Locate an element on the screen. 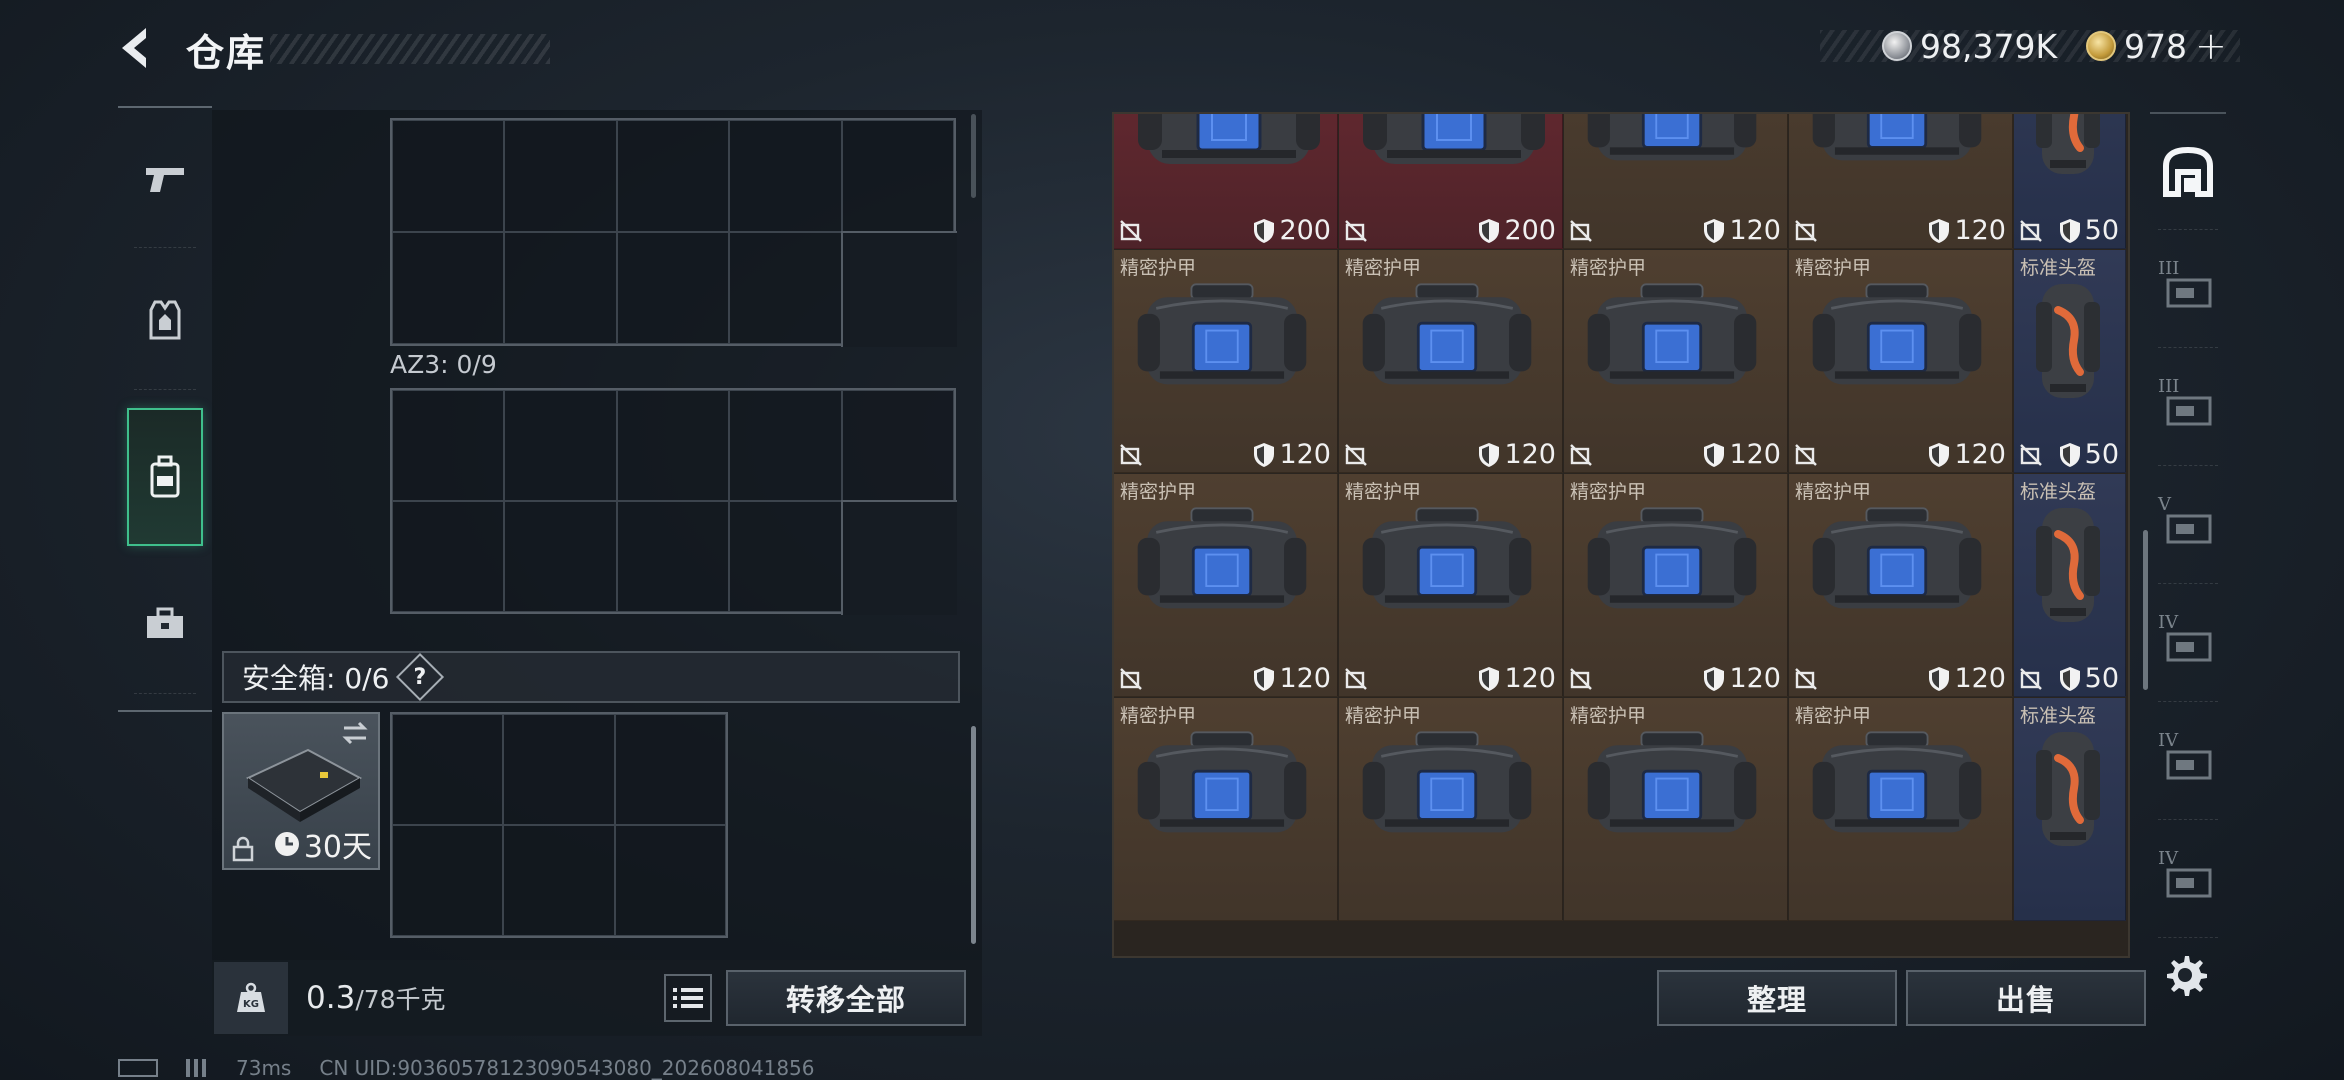 The height and width of the screenshot is (1080, 2344). sell-button: 出售 is located at coordinates (2026, 998).